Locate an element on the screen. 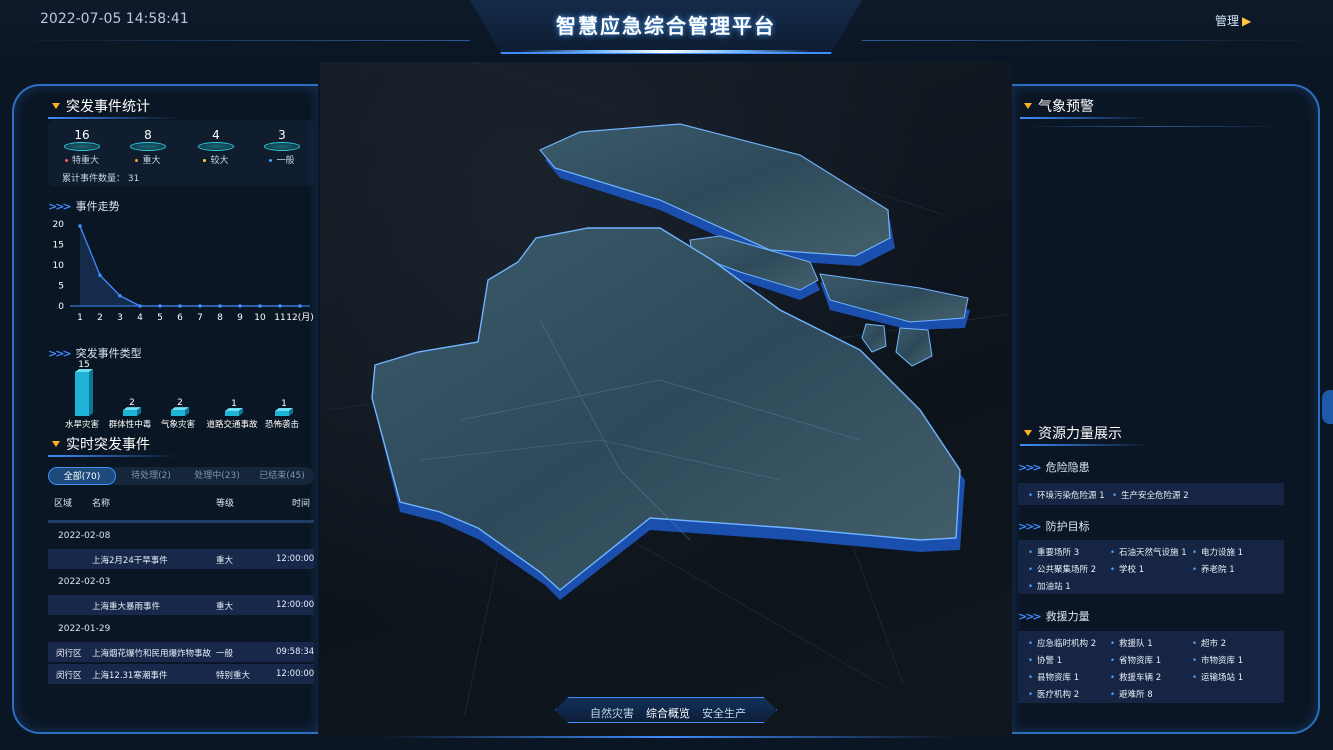  list-item: 医疗机构 2 is located at coordinates (1053, 694).